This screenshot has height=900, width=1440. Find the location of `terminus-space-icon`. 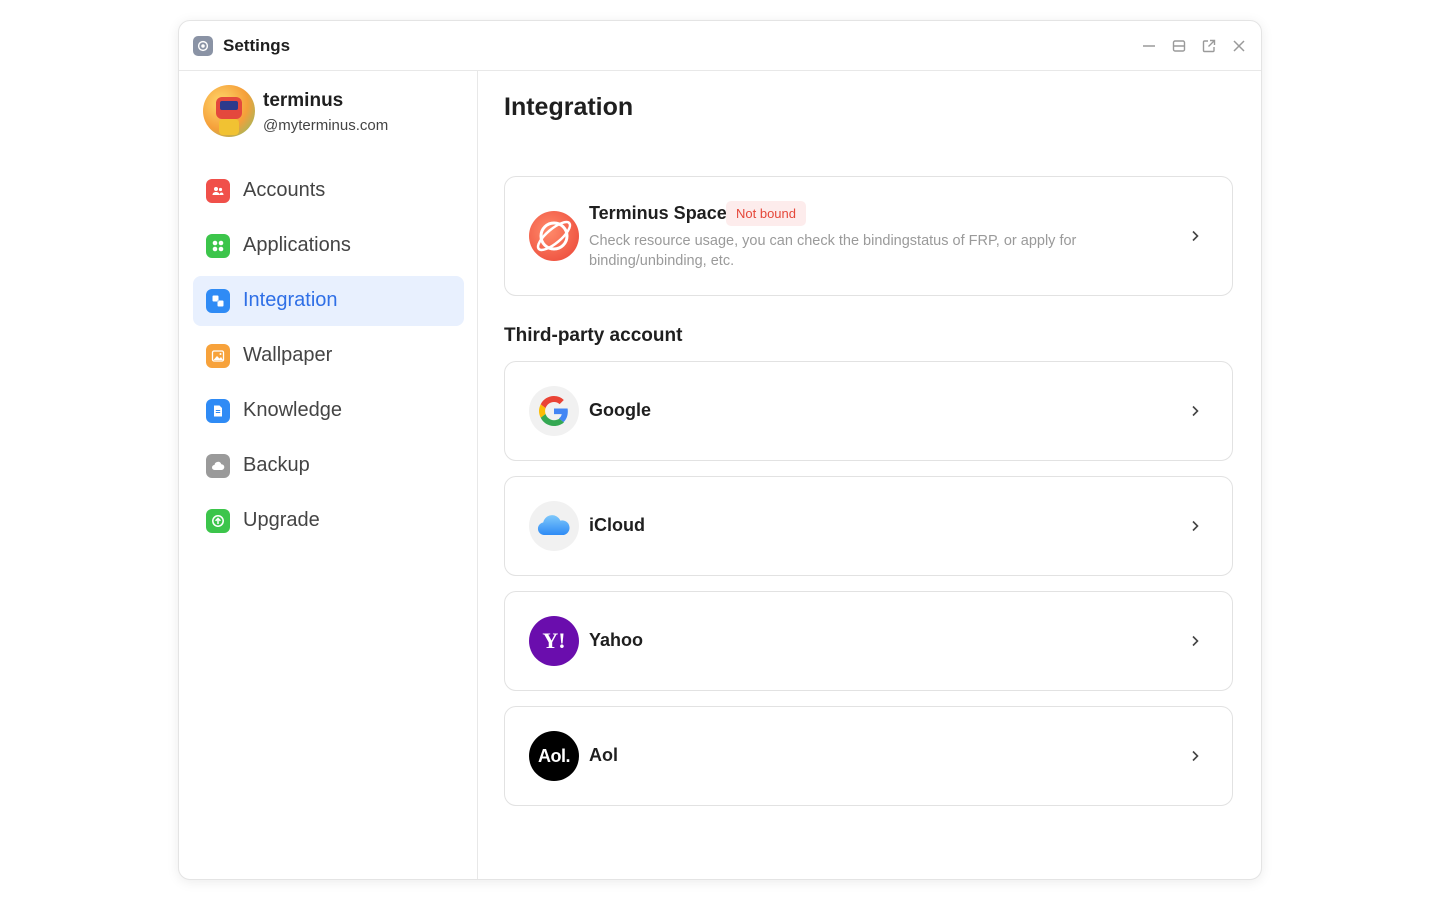

terminus-space-icon is located at coordinates (554, 236).